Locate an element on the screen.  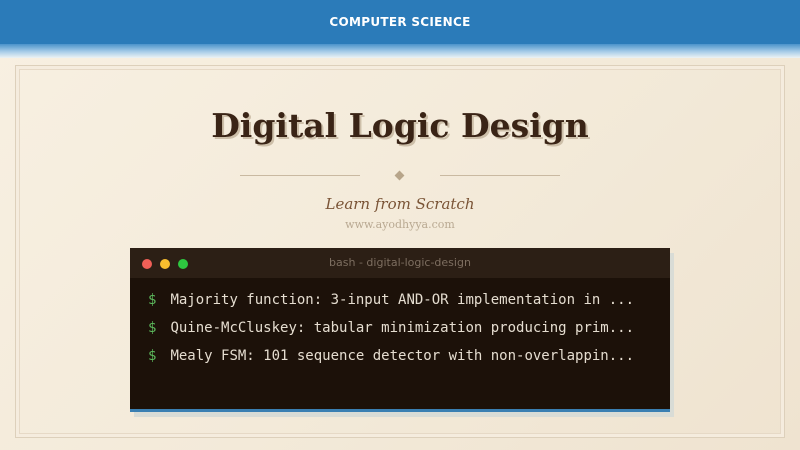
divider-right is located at coordinates (500, 175).